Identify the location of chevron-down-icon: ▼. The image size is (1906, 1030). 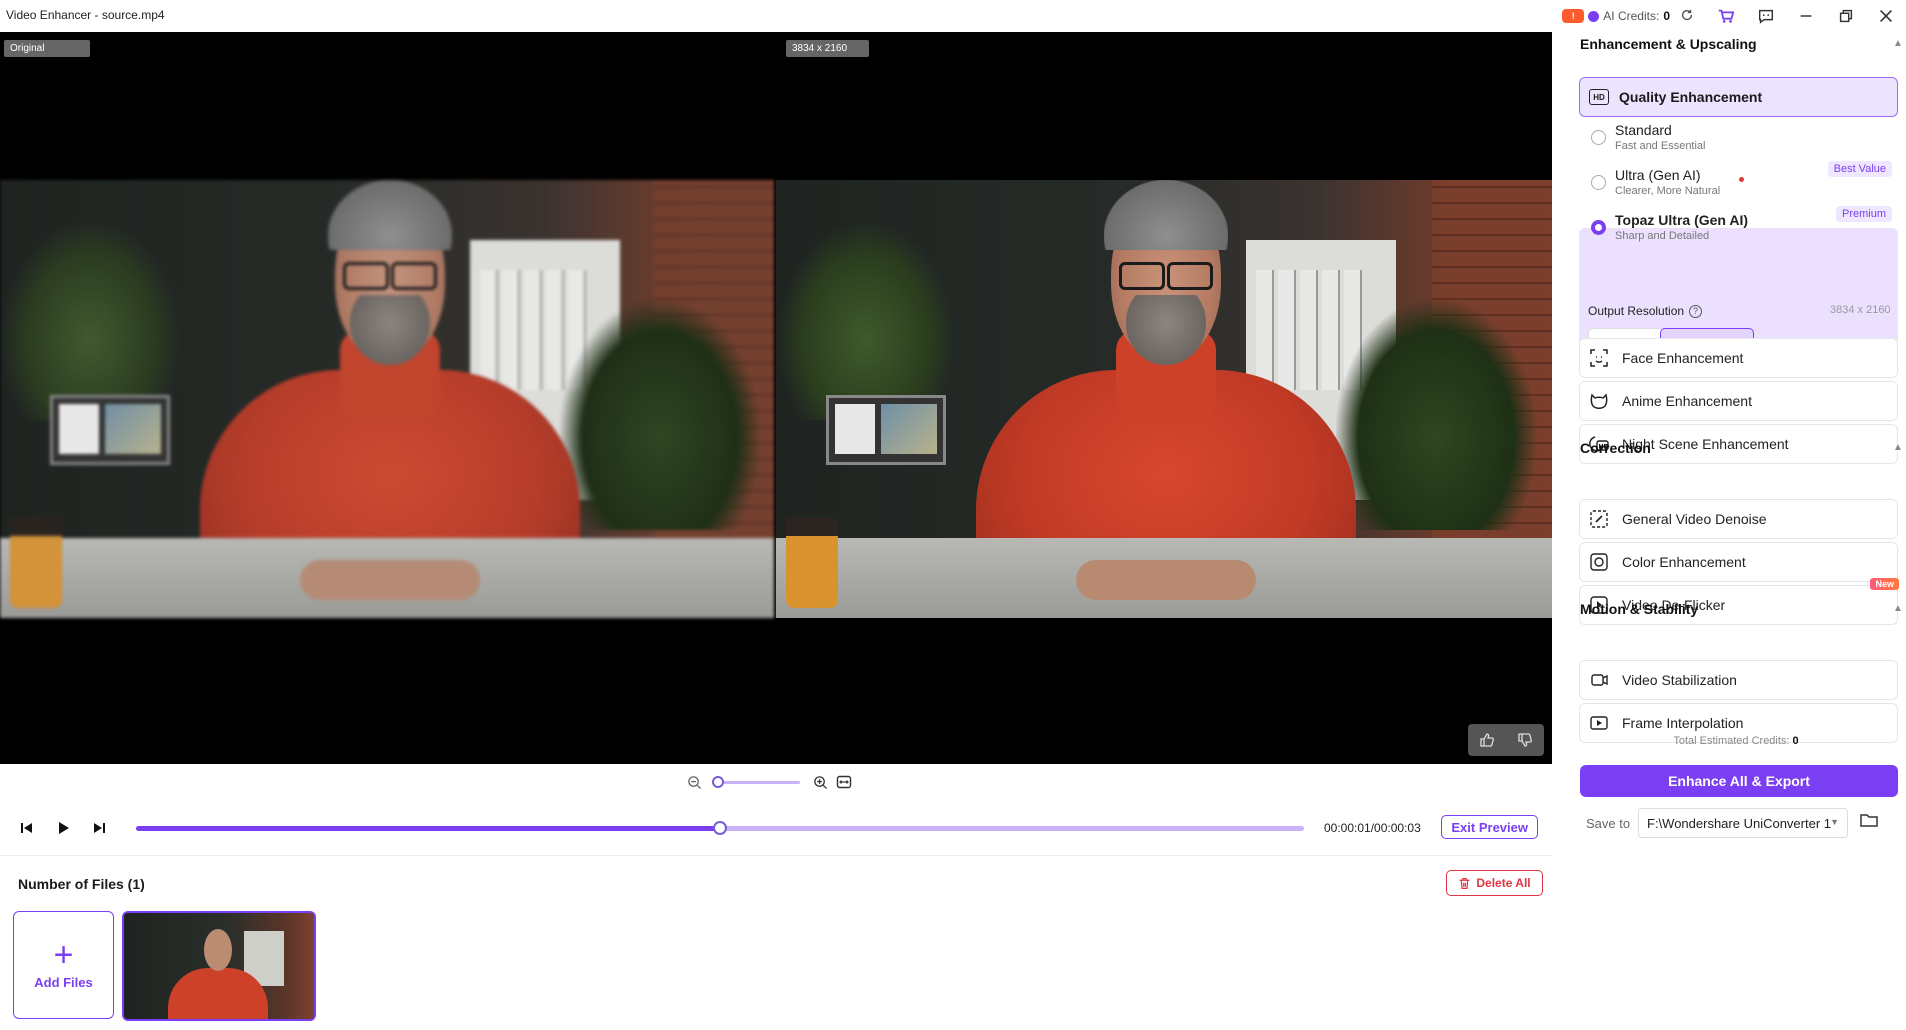
(1834, 822).